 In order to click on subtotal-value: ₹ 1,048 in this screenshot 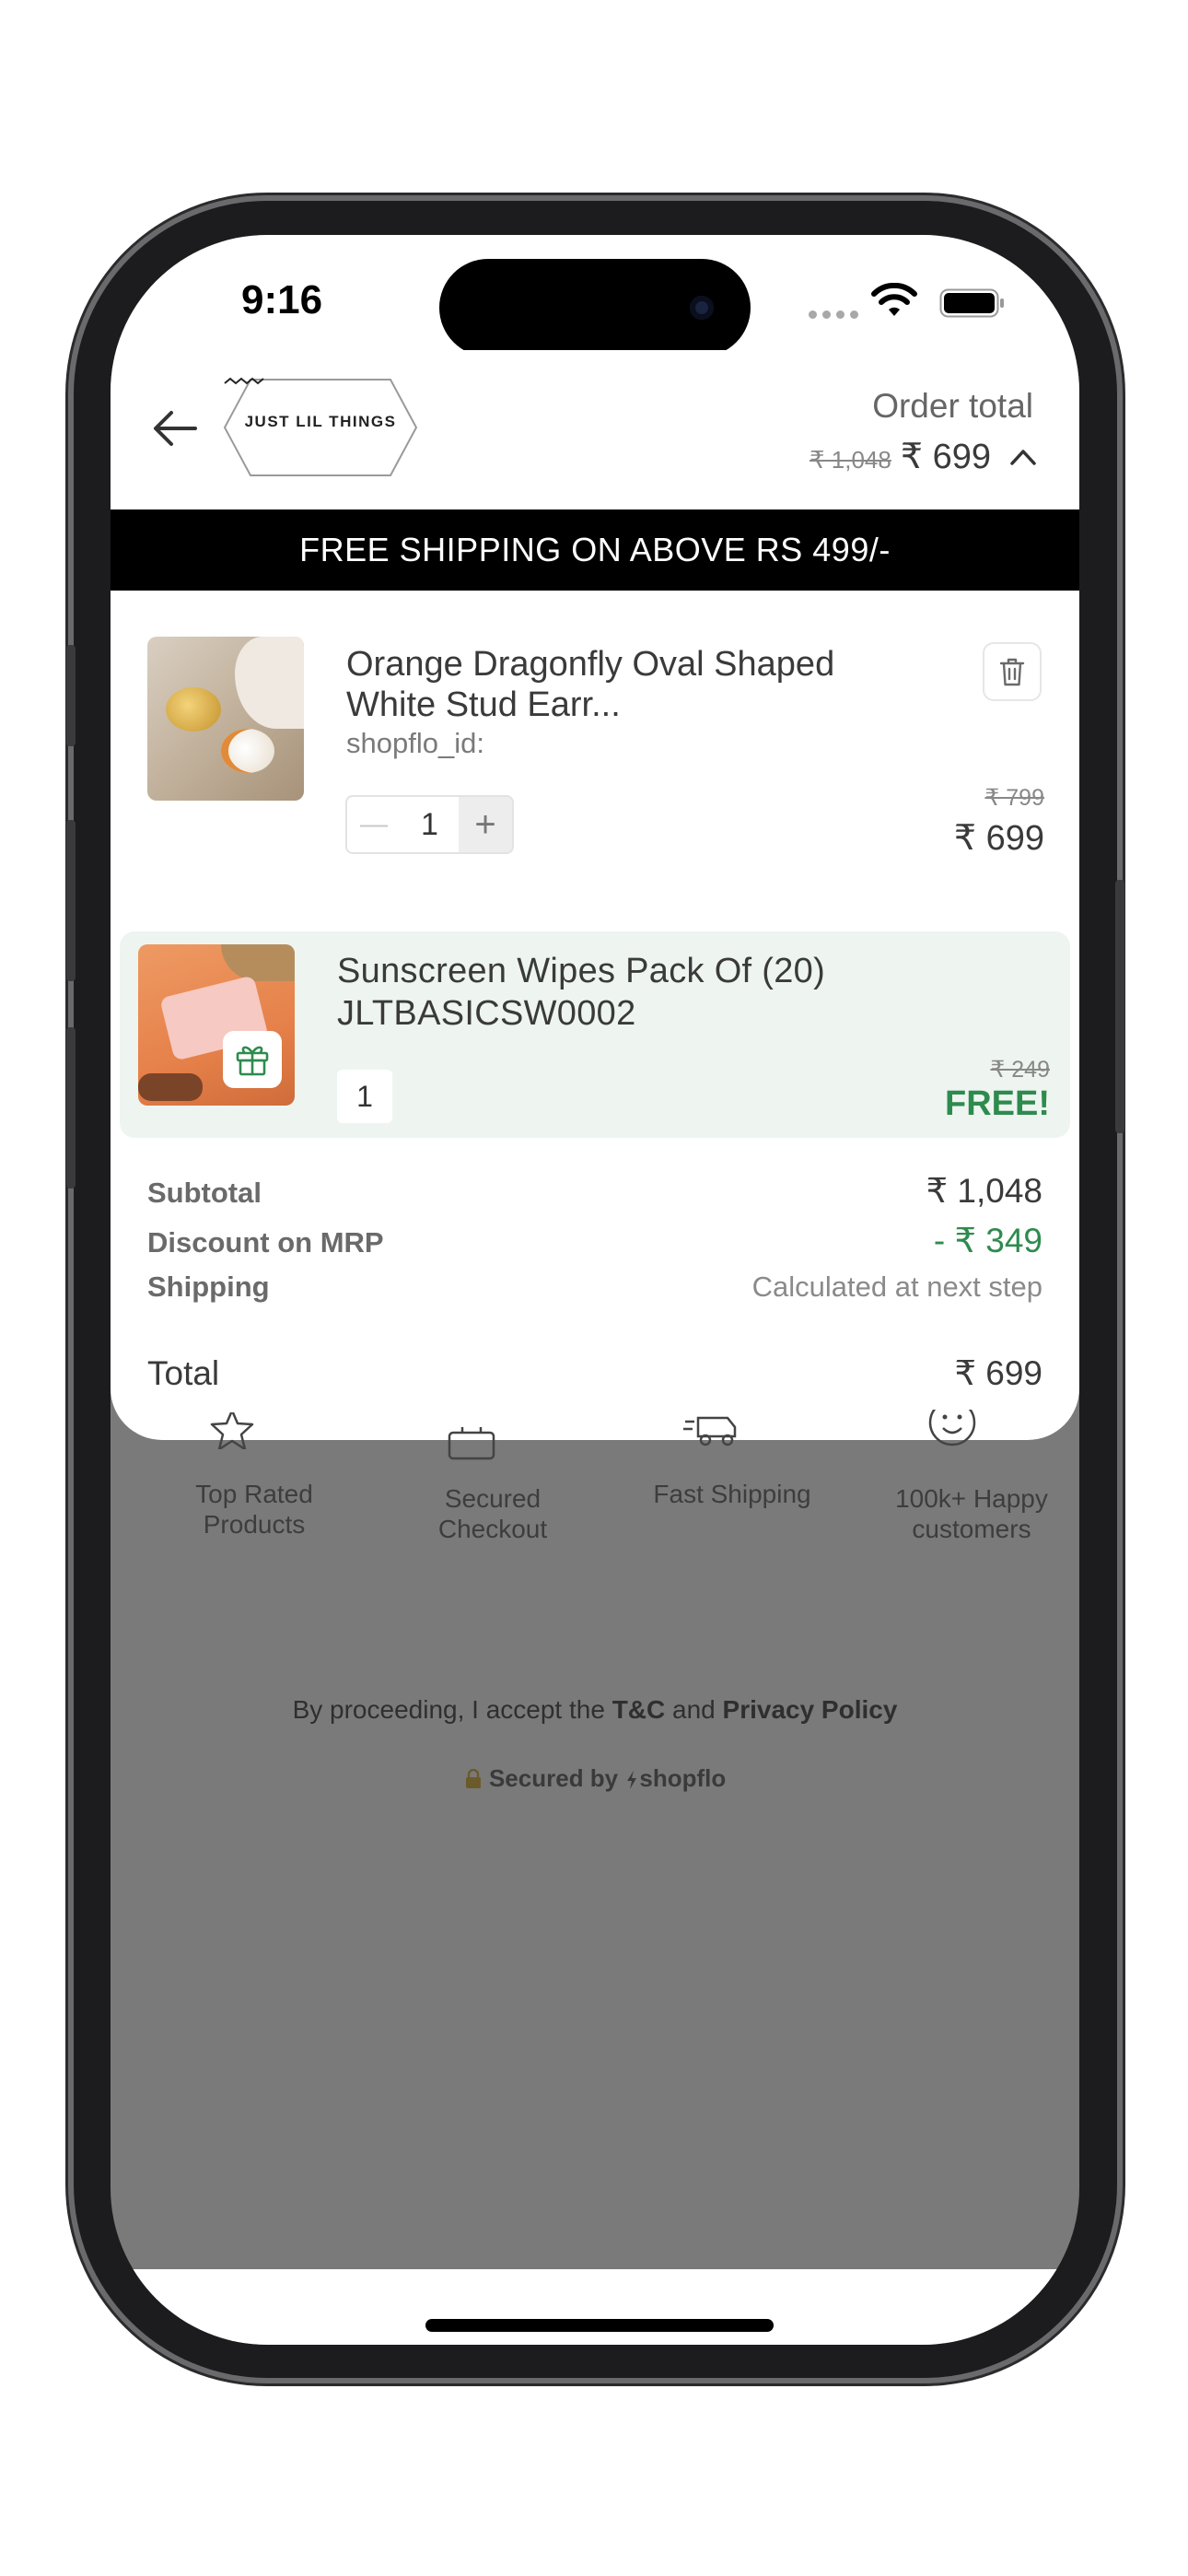, I will do `click(984, 1191)`.